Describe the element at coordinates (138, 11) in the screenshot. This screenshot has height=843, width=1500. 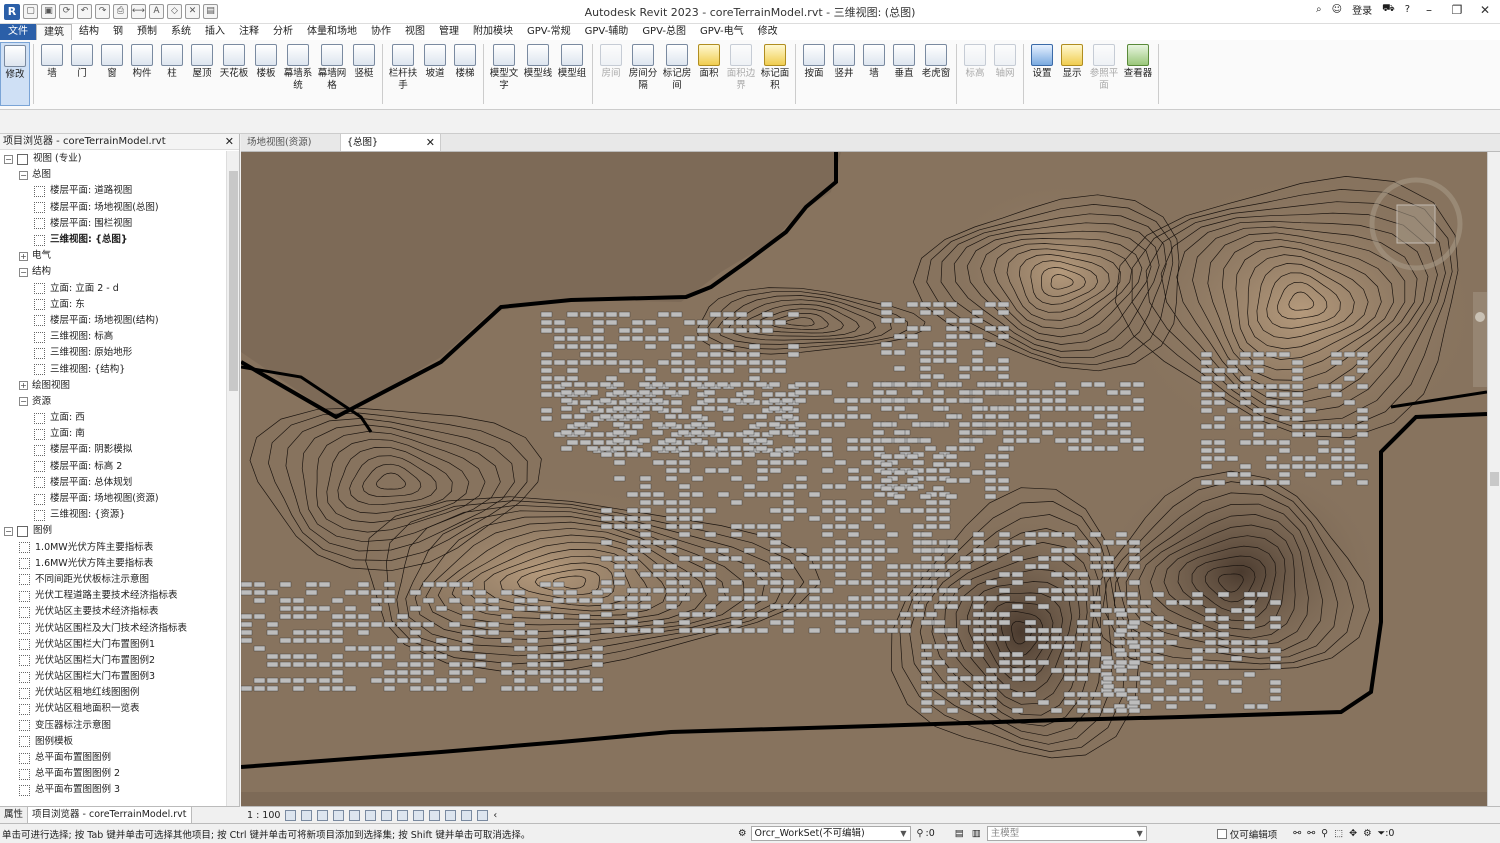
I see `measure-icon: ⟷` at that location.